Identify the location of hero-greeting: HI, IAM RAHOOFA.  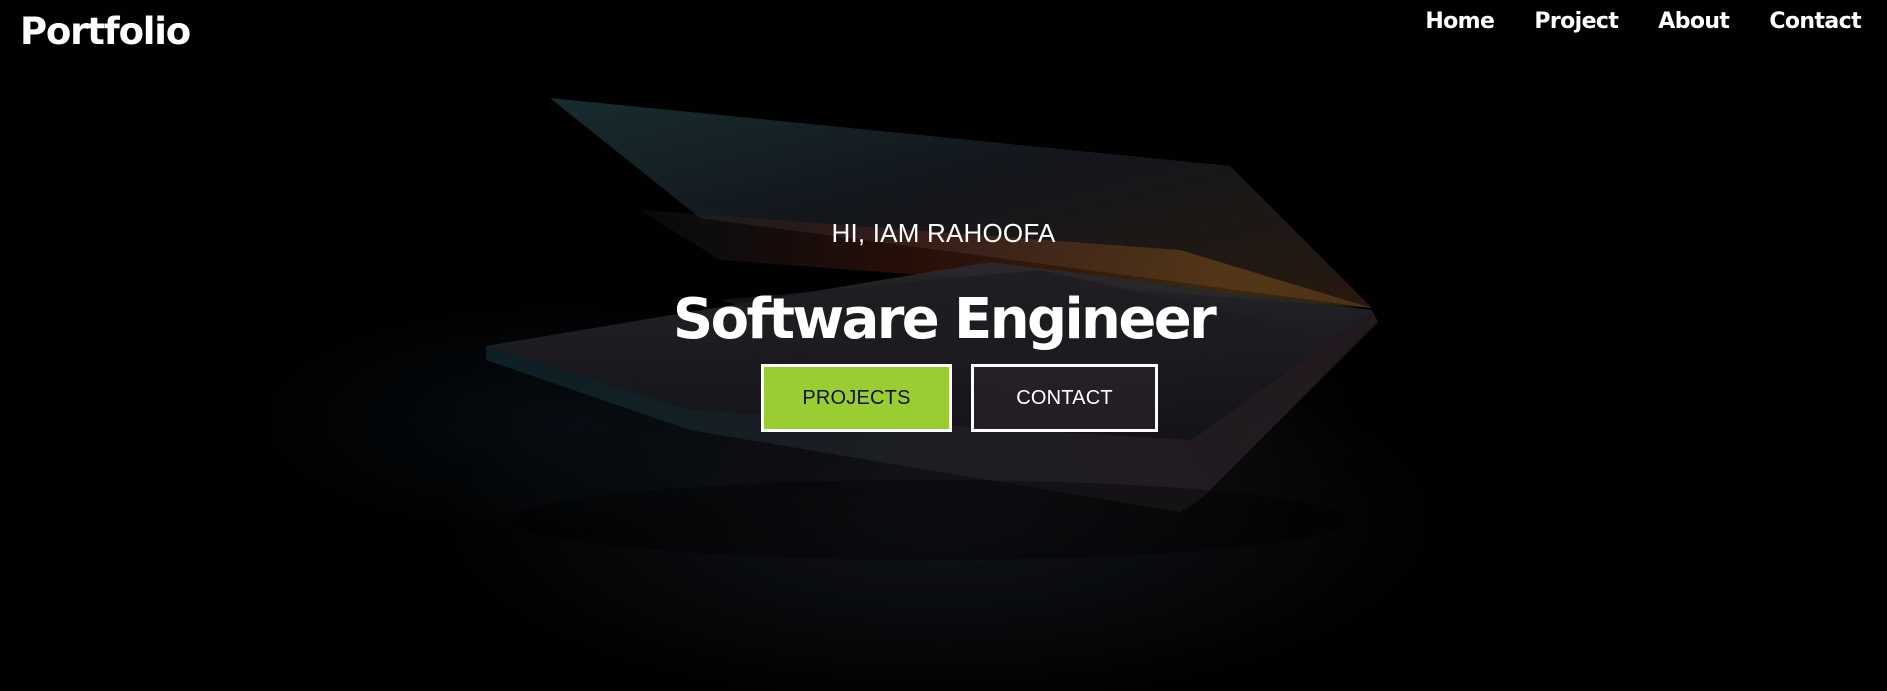
(943, 233).